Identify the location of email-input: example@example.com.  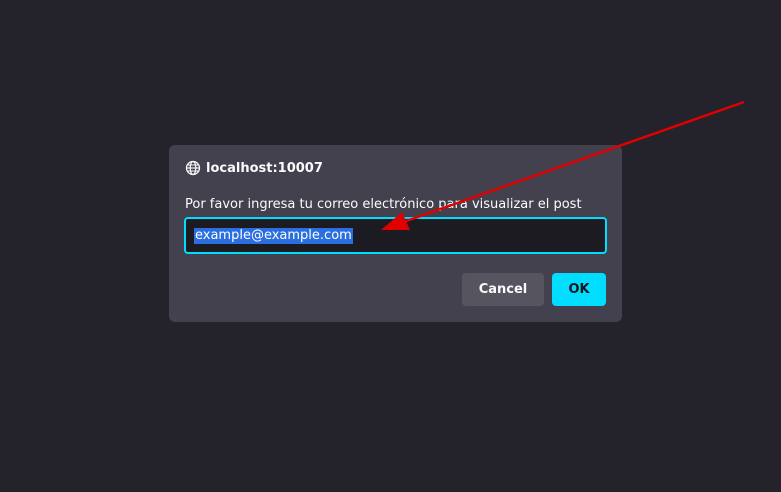
(395, 235).